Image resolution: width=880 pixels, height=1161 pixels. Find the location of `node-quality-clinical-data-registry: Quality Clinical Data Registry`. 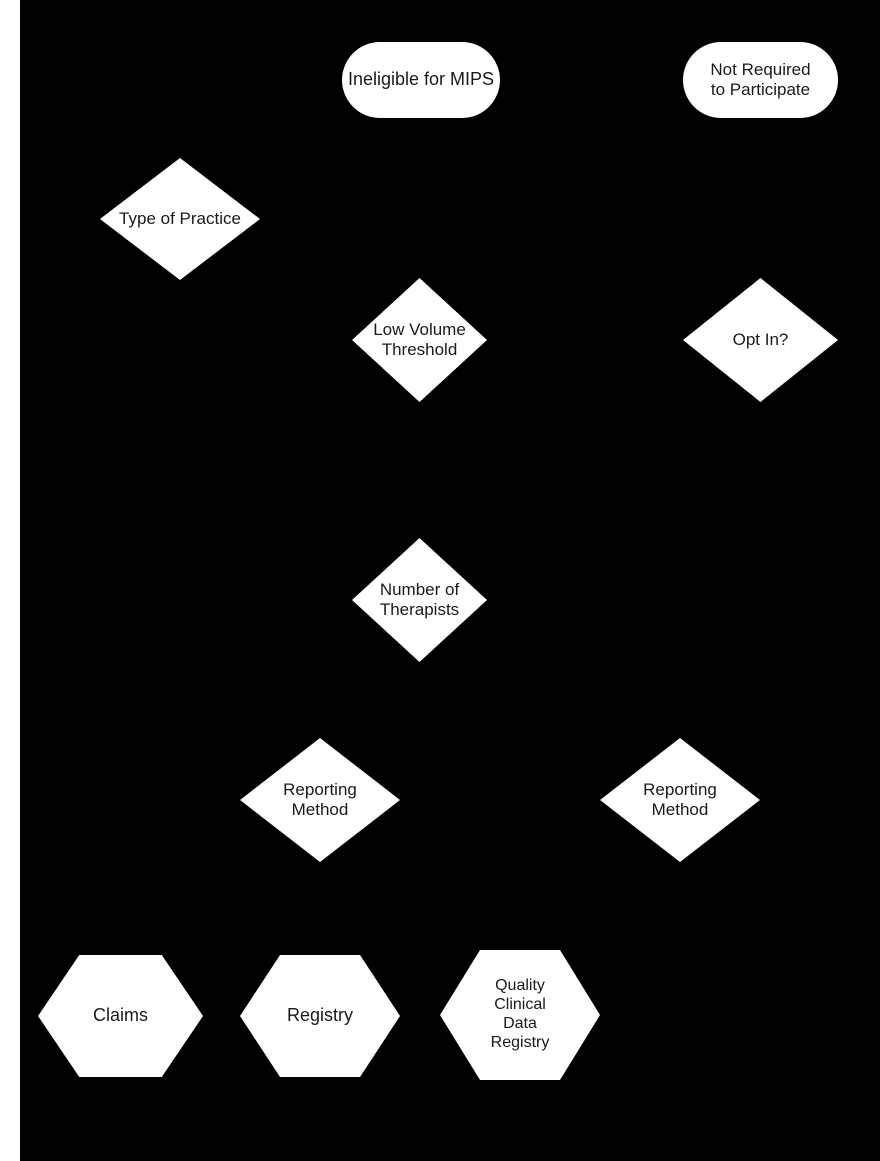

node-quality-clinical-data-registry: Quality Clinical Data Registry is located at coordinates (520, 1015).